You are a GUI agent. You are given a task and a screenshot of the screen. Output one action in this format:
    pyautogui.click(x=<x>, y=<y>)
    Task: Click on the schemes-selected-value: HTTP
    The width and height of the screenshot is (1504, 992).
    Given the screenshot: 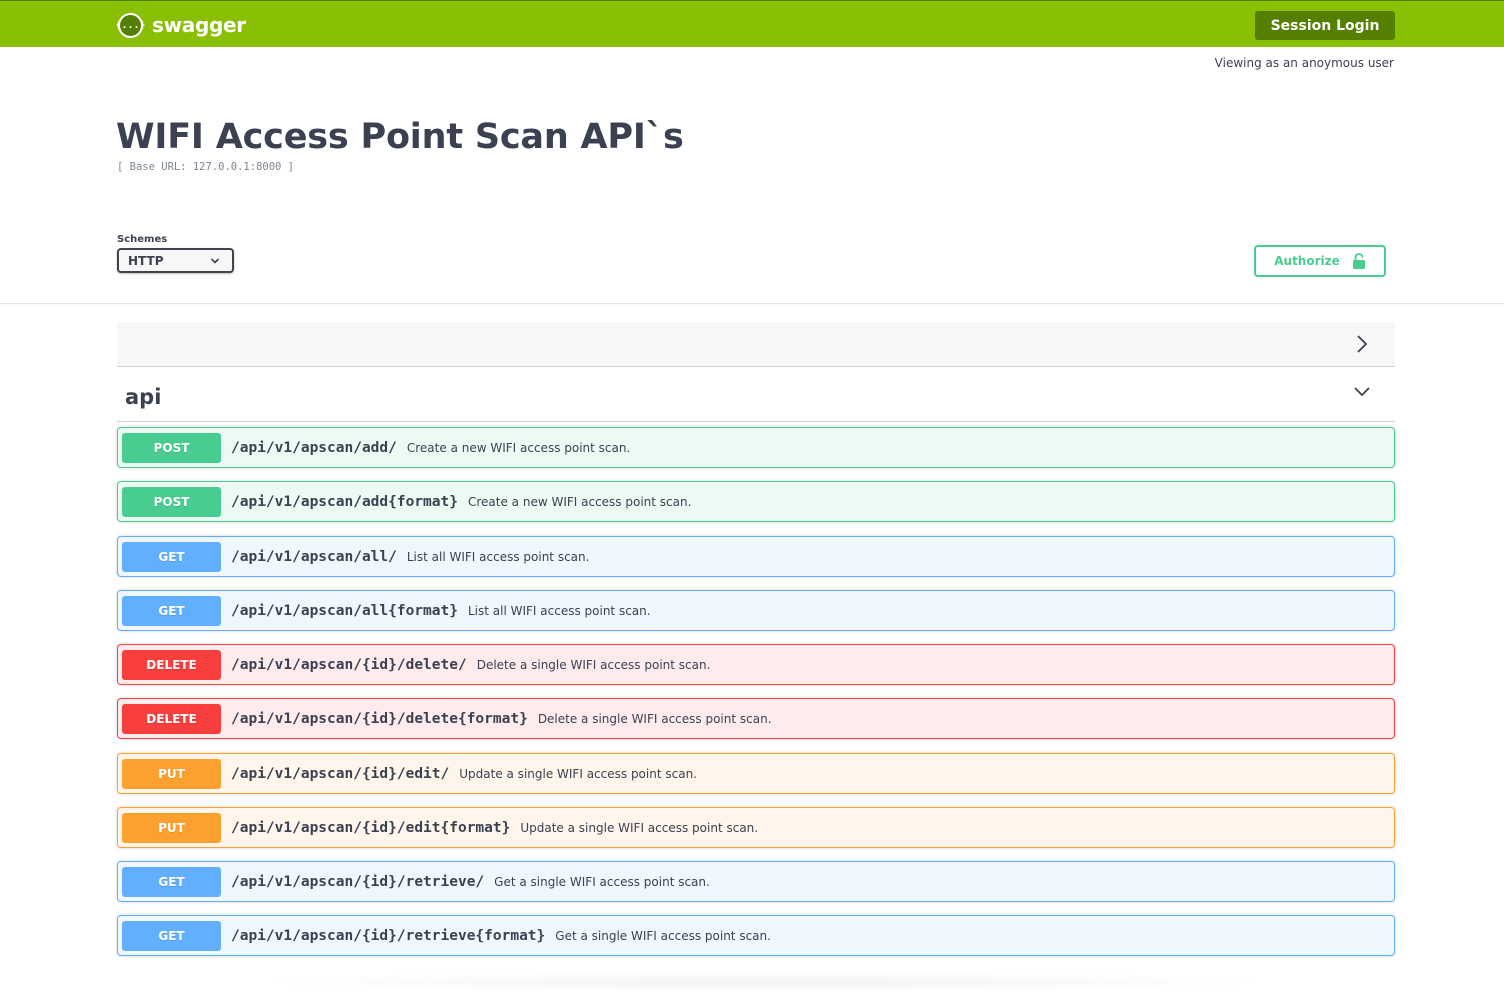 What is the action you would take?
    pyautogui.click(x=146, y=260)
    